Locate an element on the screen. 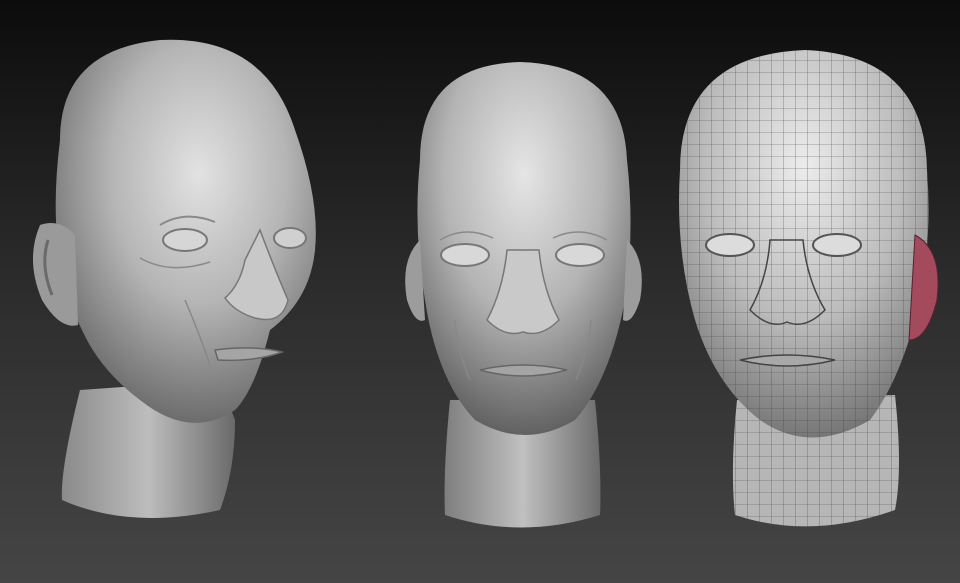 This screenshot has height=583, width=960. mouth is located at coordinates (249, 354).